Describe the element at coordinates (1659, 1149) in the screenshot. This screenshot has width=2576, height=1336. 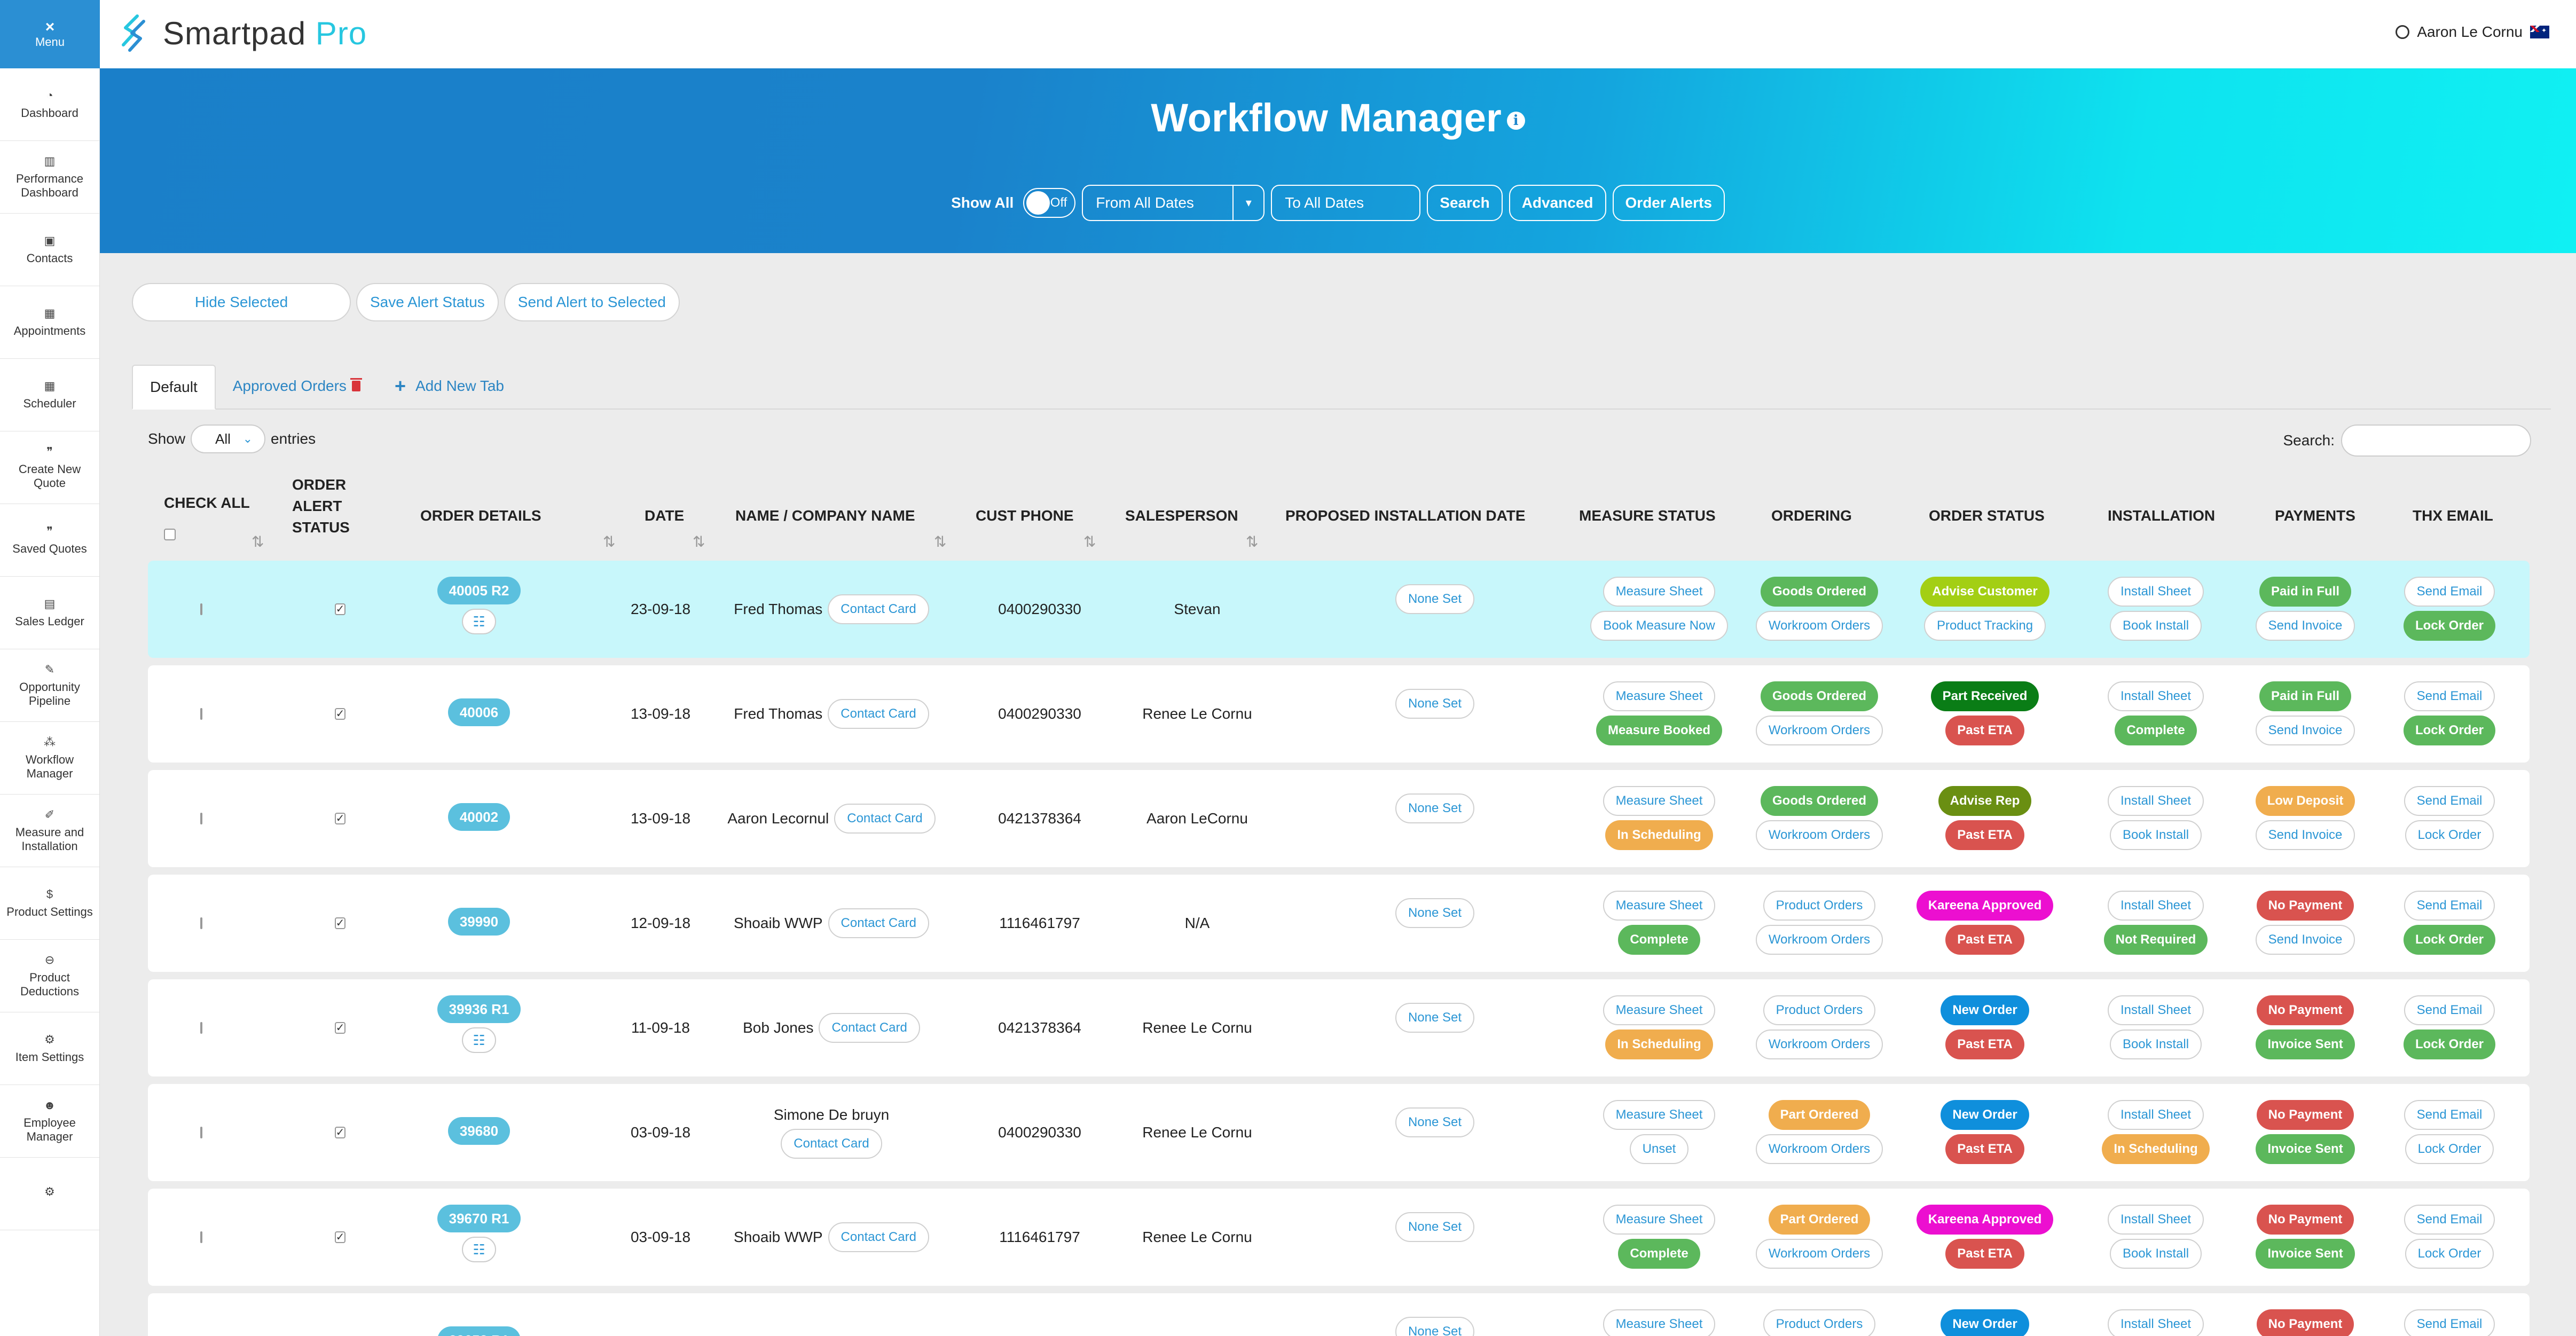
I see `measure-status-button: Unset` at that location.